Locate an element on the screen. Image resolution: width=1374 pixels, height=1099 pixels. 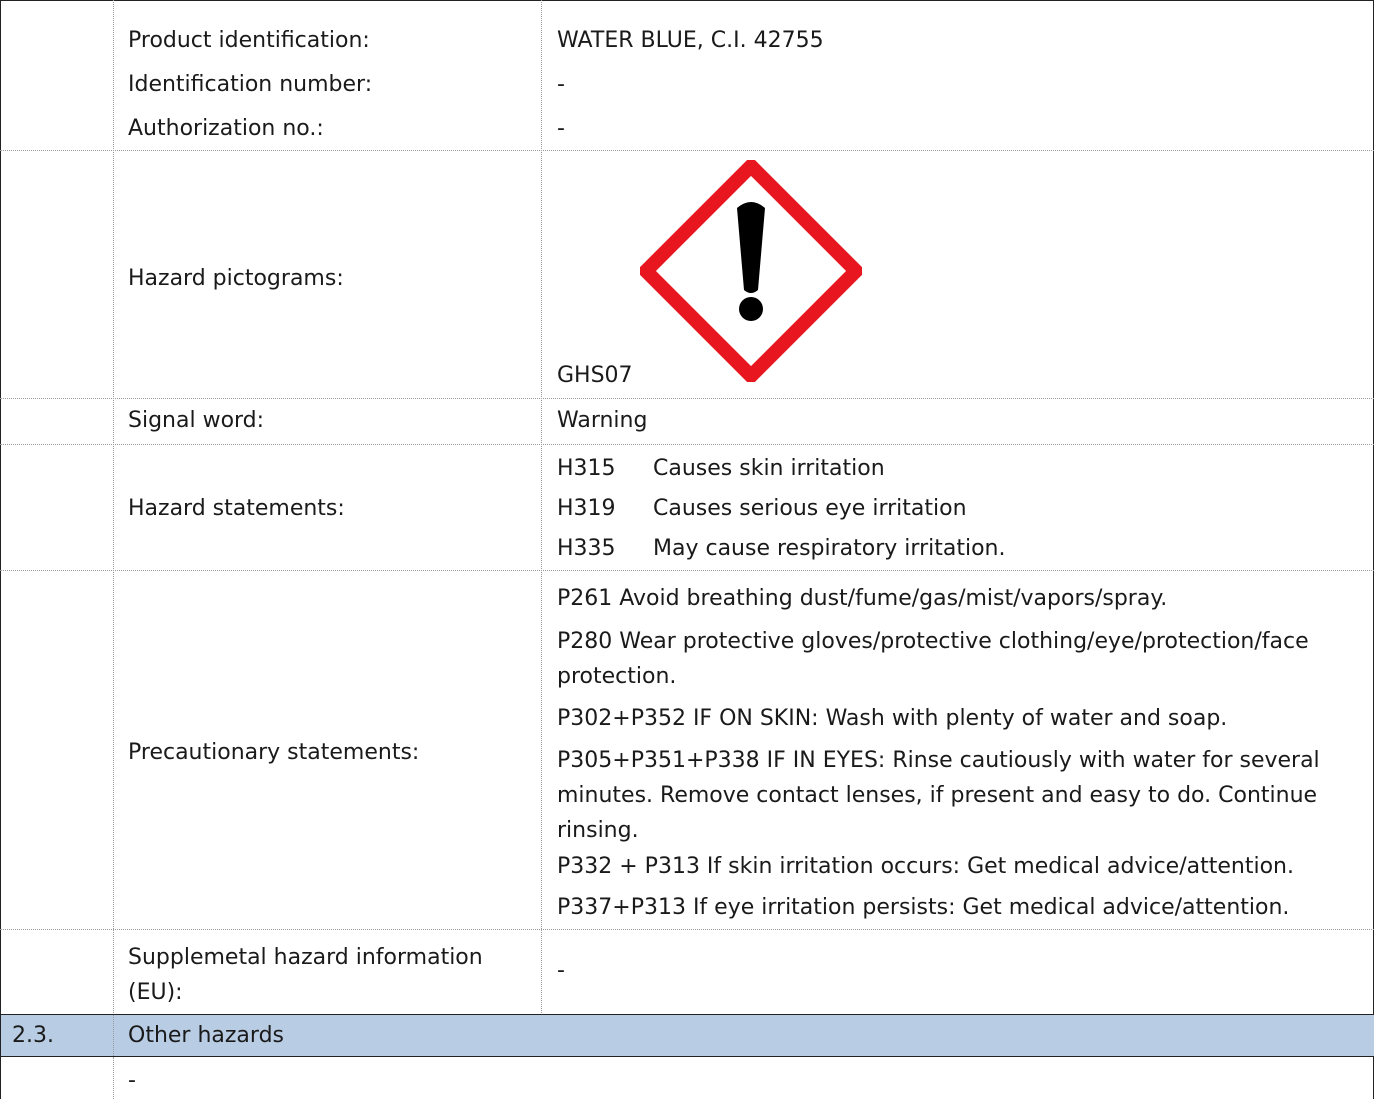
column-divider-1-lower is located at coordinates (113, 1078).